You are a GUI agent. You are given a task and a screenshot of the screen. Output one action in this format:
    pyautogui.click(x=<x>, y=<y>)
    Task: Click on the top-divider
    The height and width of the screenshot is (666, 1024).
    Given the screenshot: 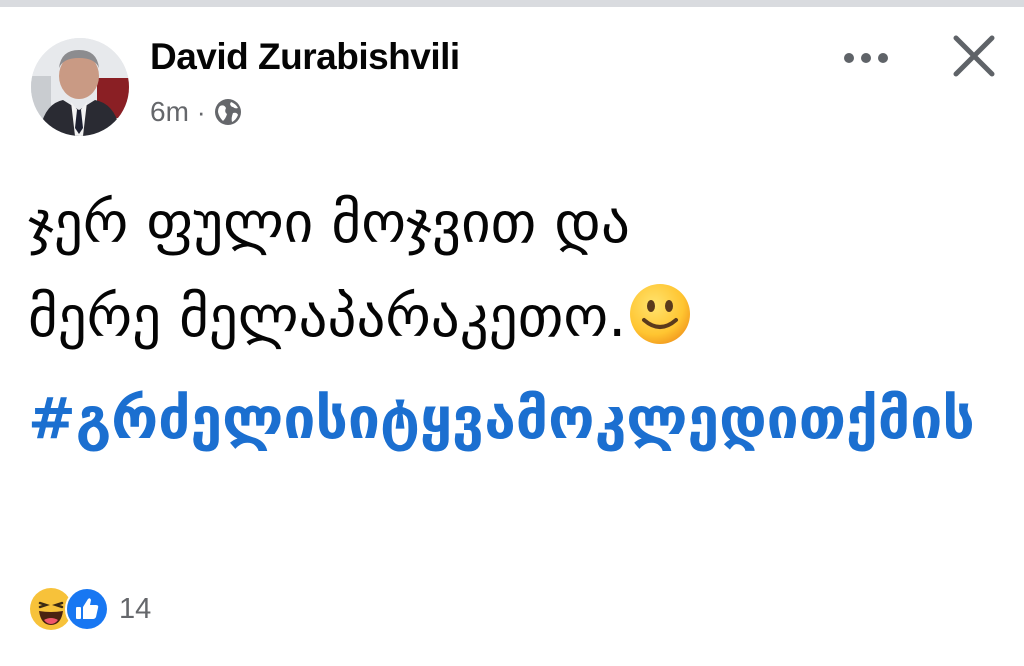 What is the action you would take?
    pyautogui.click(x=512, y=3)
    